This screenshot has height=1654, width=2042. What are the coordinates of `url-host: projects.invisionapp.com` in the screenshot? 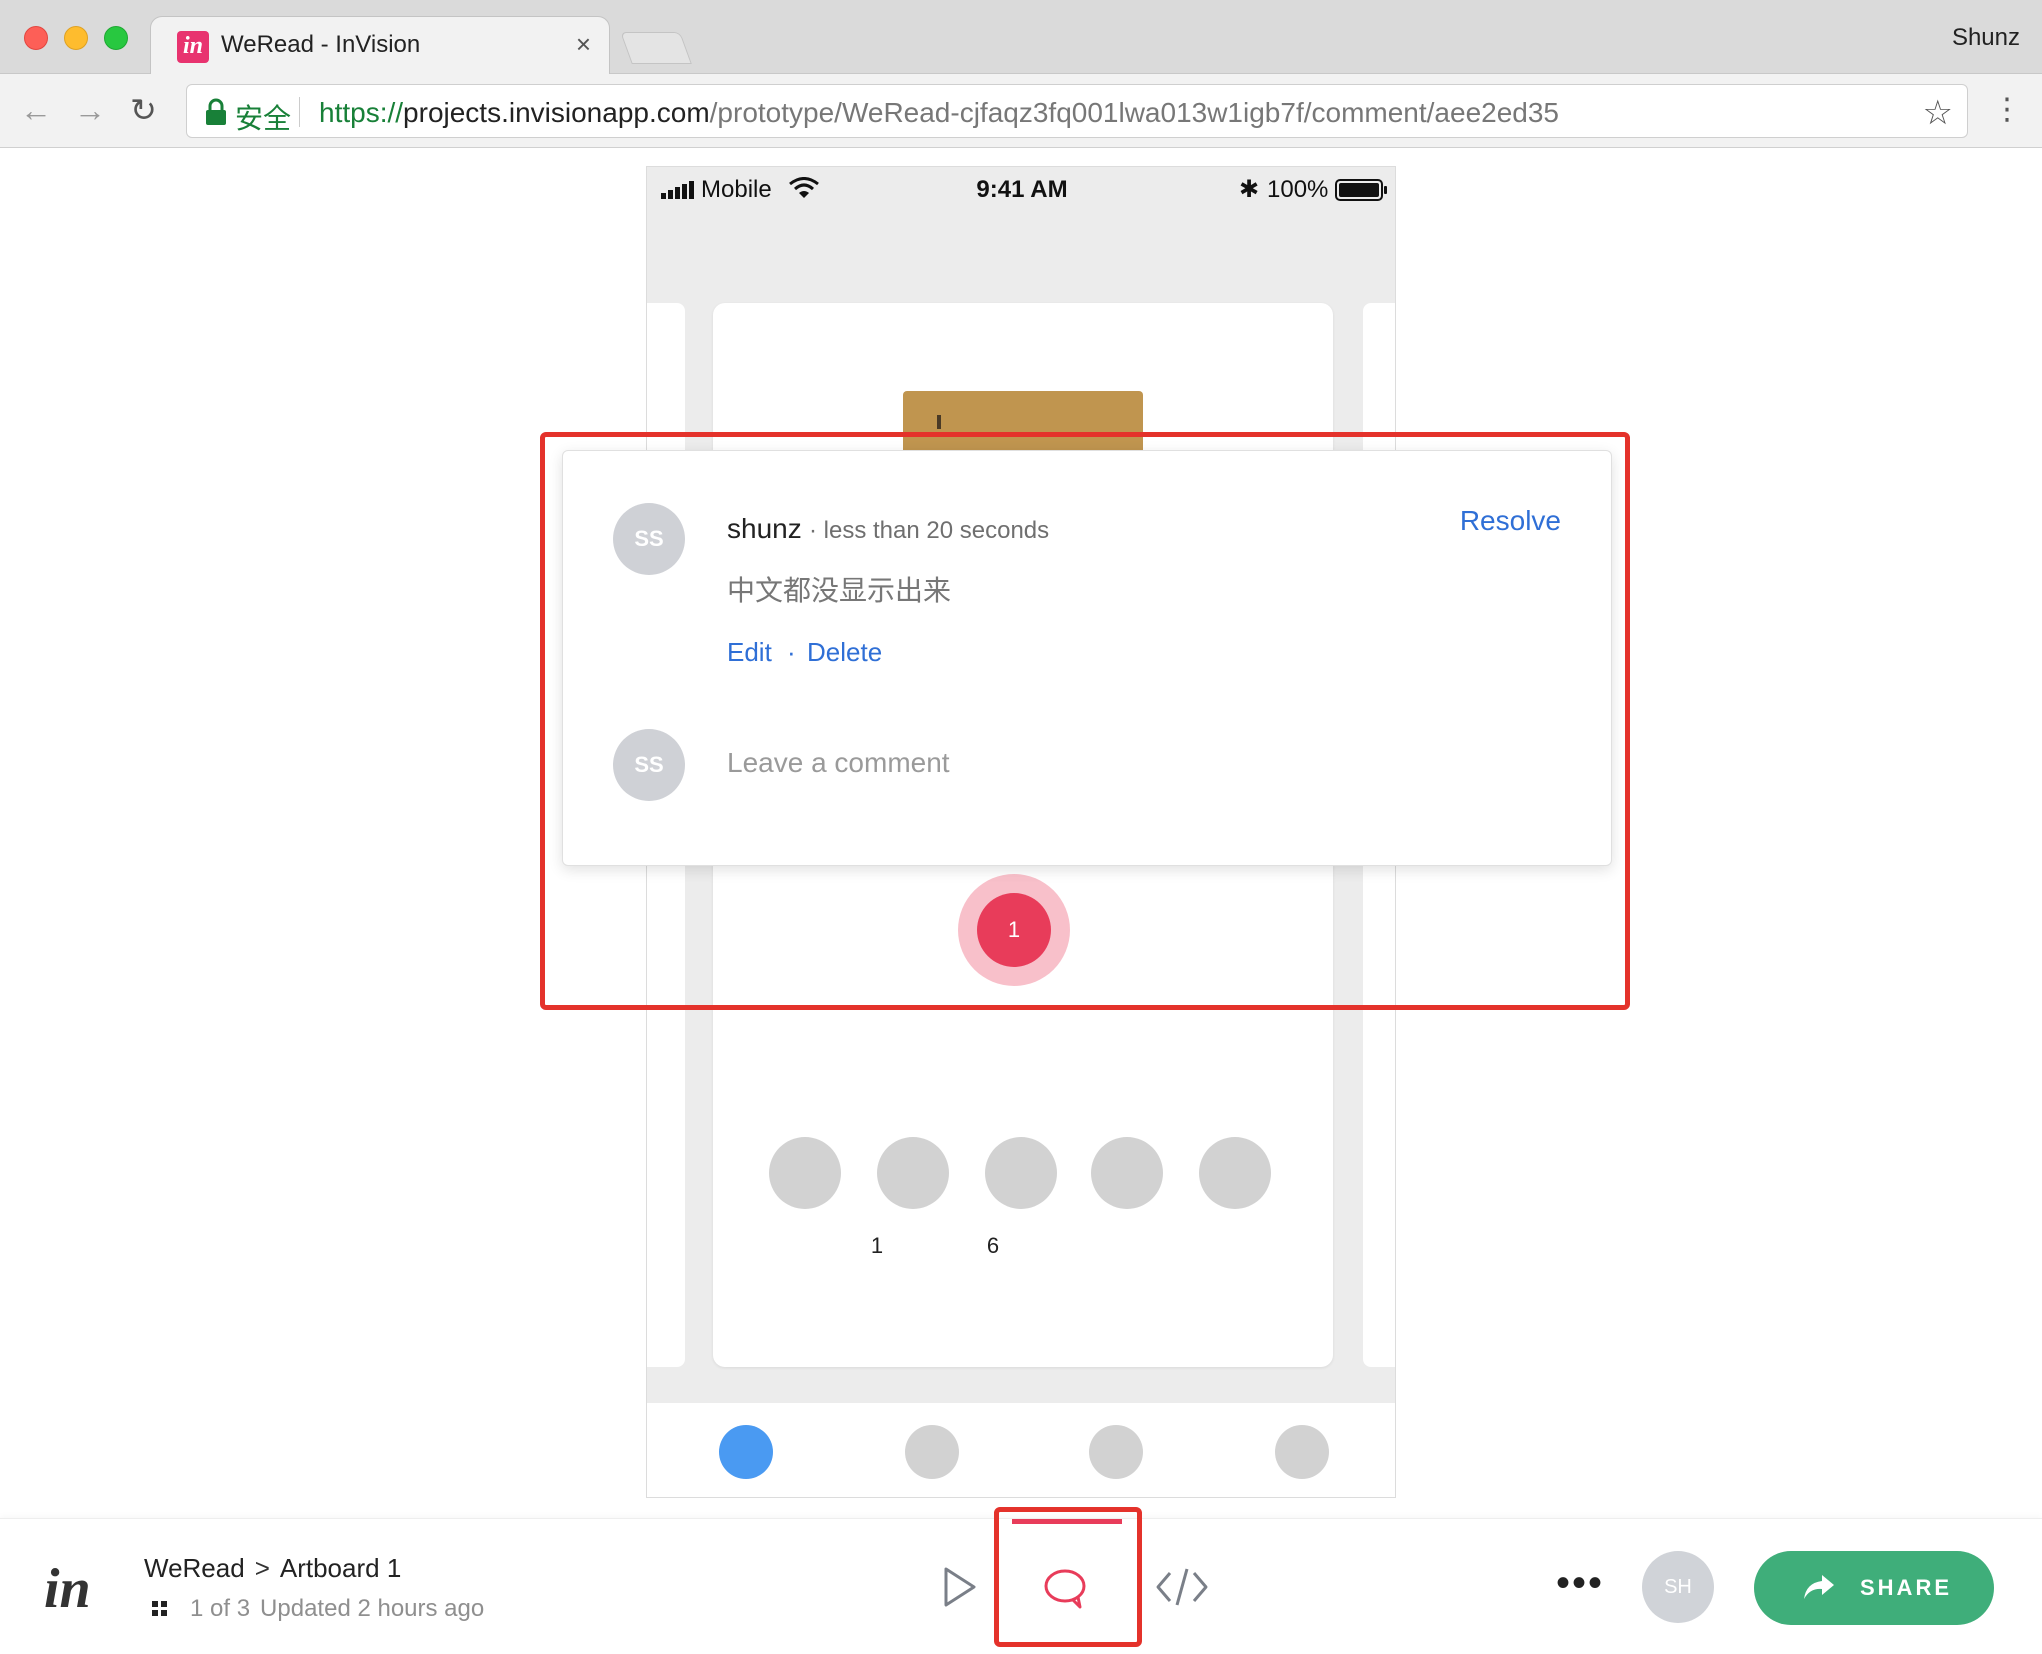 It's located at (556, 112).